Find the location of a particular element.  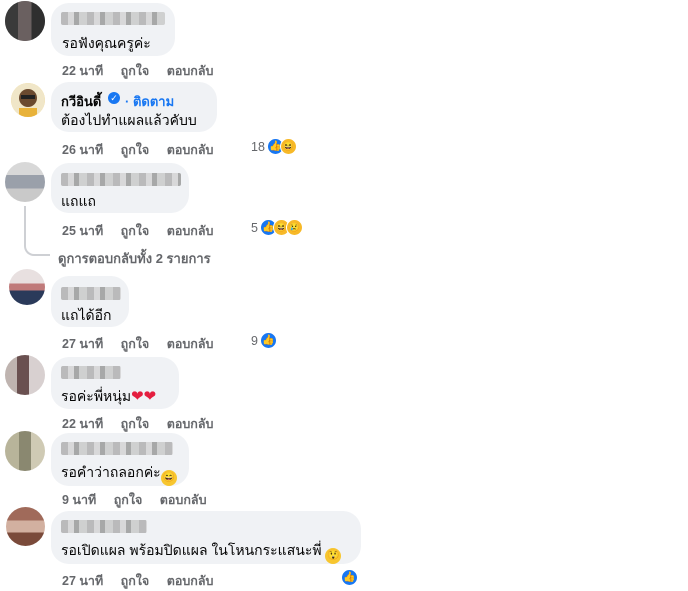

reaction-count: 5 is located at coordinates (254, 227).